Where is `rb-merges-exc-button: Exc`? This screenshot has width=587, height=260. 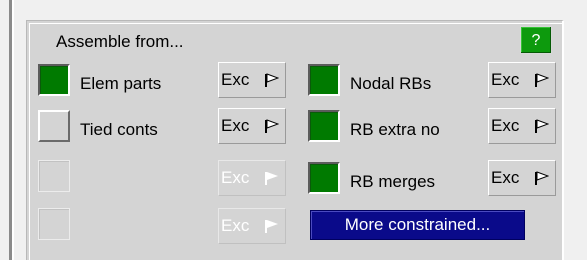
rb-merges-exc-button: Exc is located at coordinates (522, 178).